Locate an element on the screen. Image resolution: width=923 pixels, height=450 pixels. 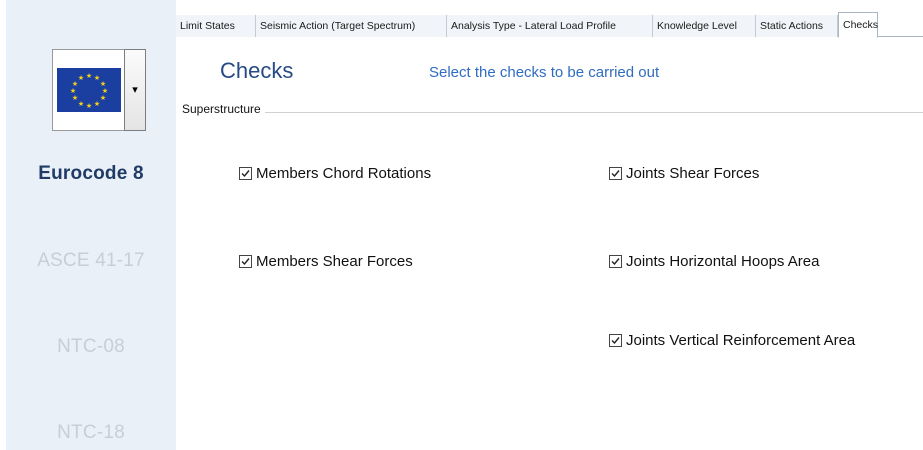
check-members-shear-forces: Members Shear Forces is located at coordinates (326, 261).